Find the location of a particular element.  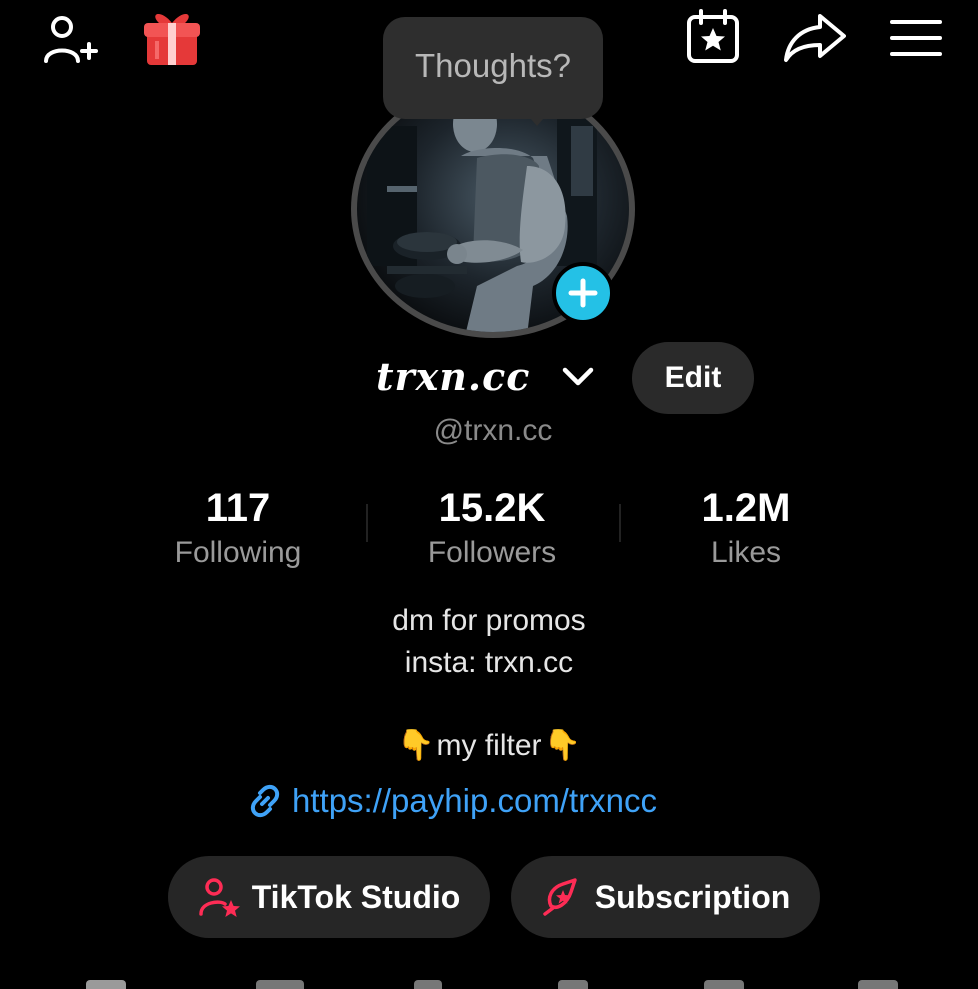

thoughts-tooltip: Thoughts? is located at coordinates (493, 68).